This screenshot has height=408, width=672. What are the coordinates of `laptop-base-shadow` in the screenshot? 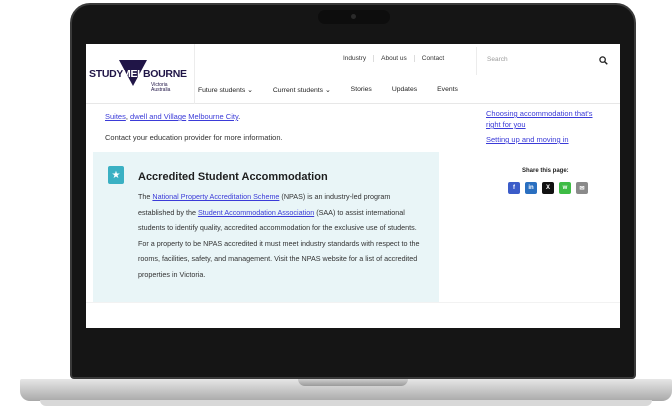 It's located at (346, 403).